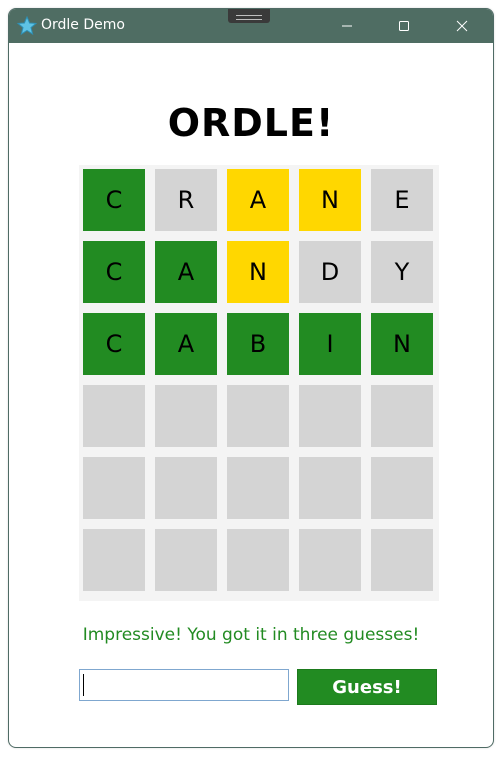 The image size is (500, 759). What do you see at coordinates (251, 26) in the screenshot?
I see `title-bar: Ordle Demo` at bounding box center [251, 26].